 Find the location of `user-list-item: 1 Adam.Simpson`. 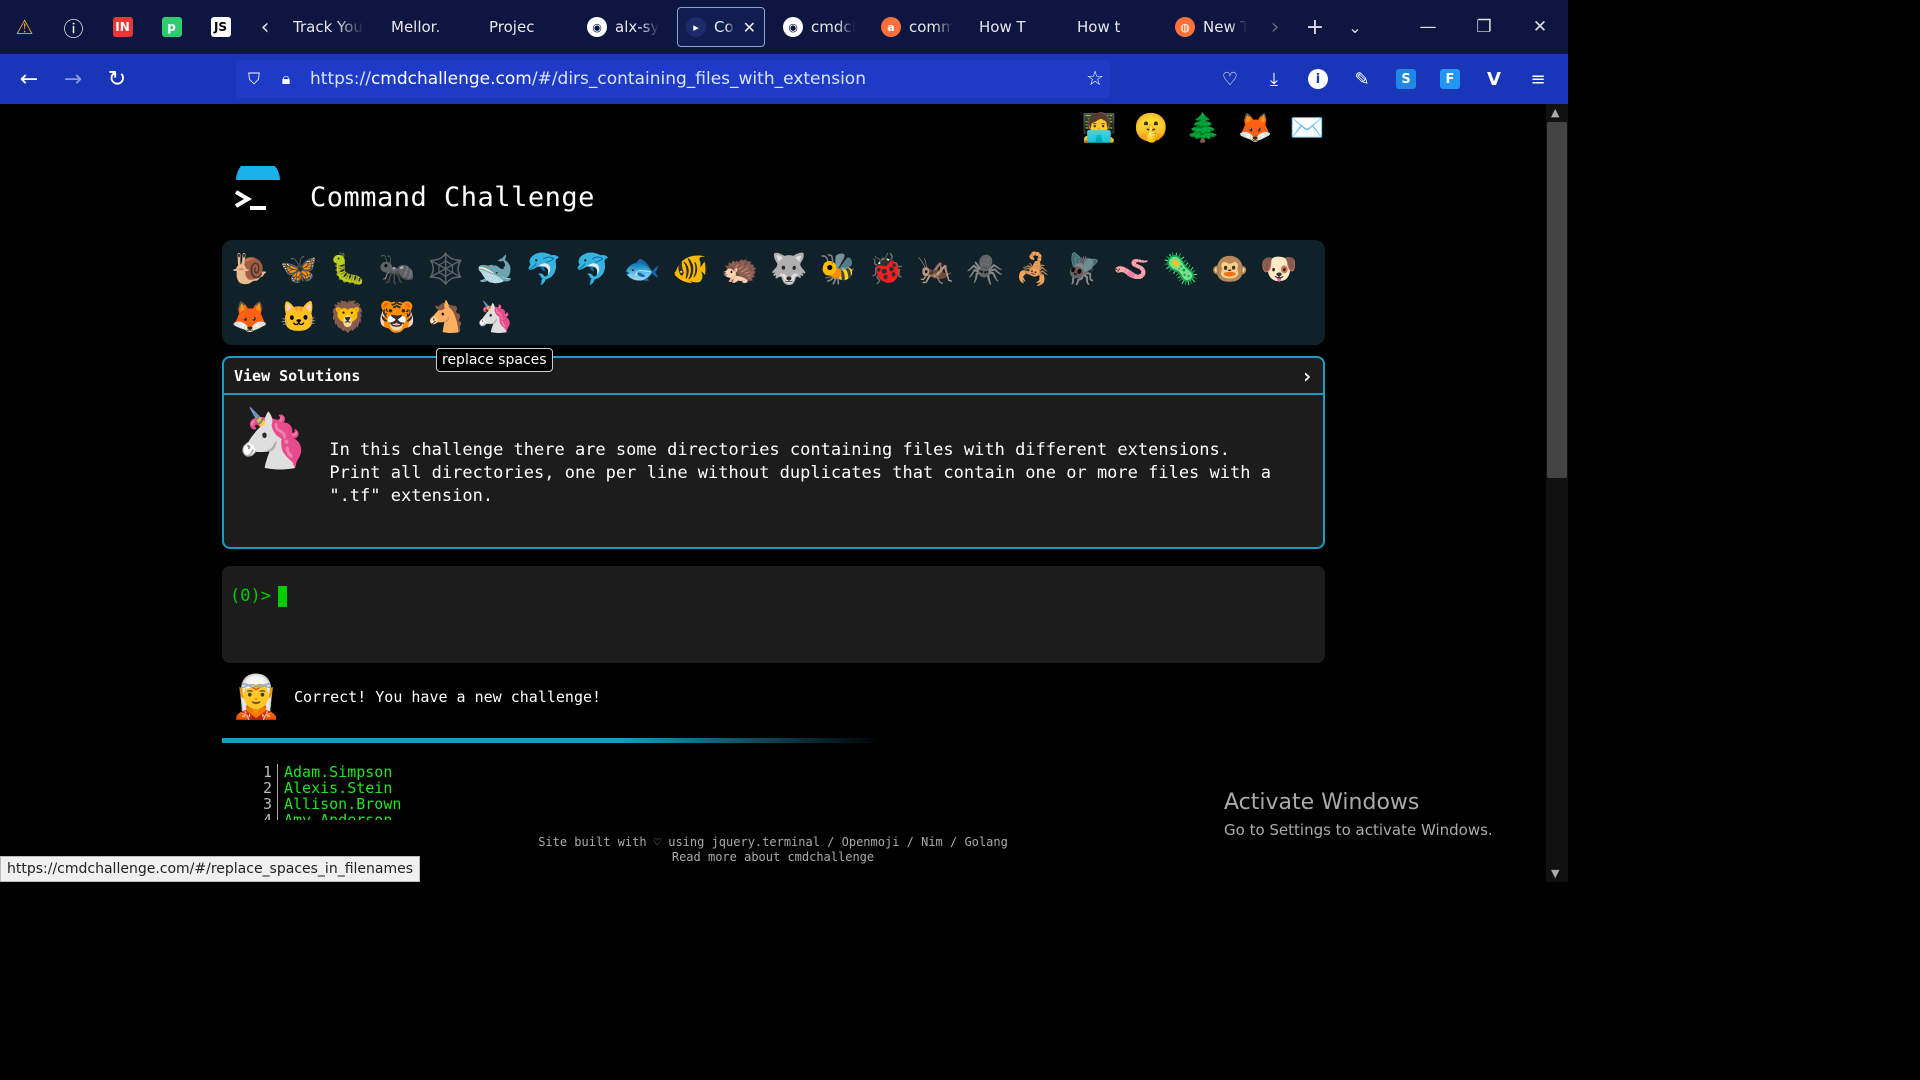

user-list-item: 1 Adam.Simpson is located at coordinates (331, 772).